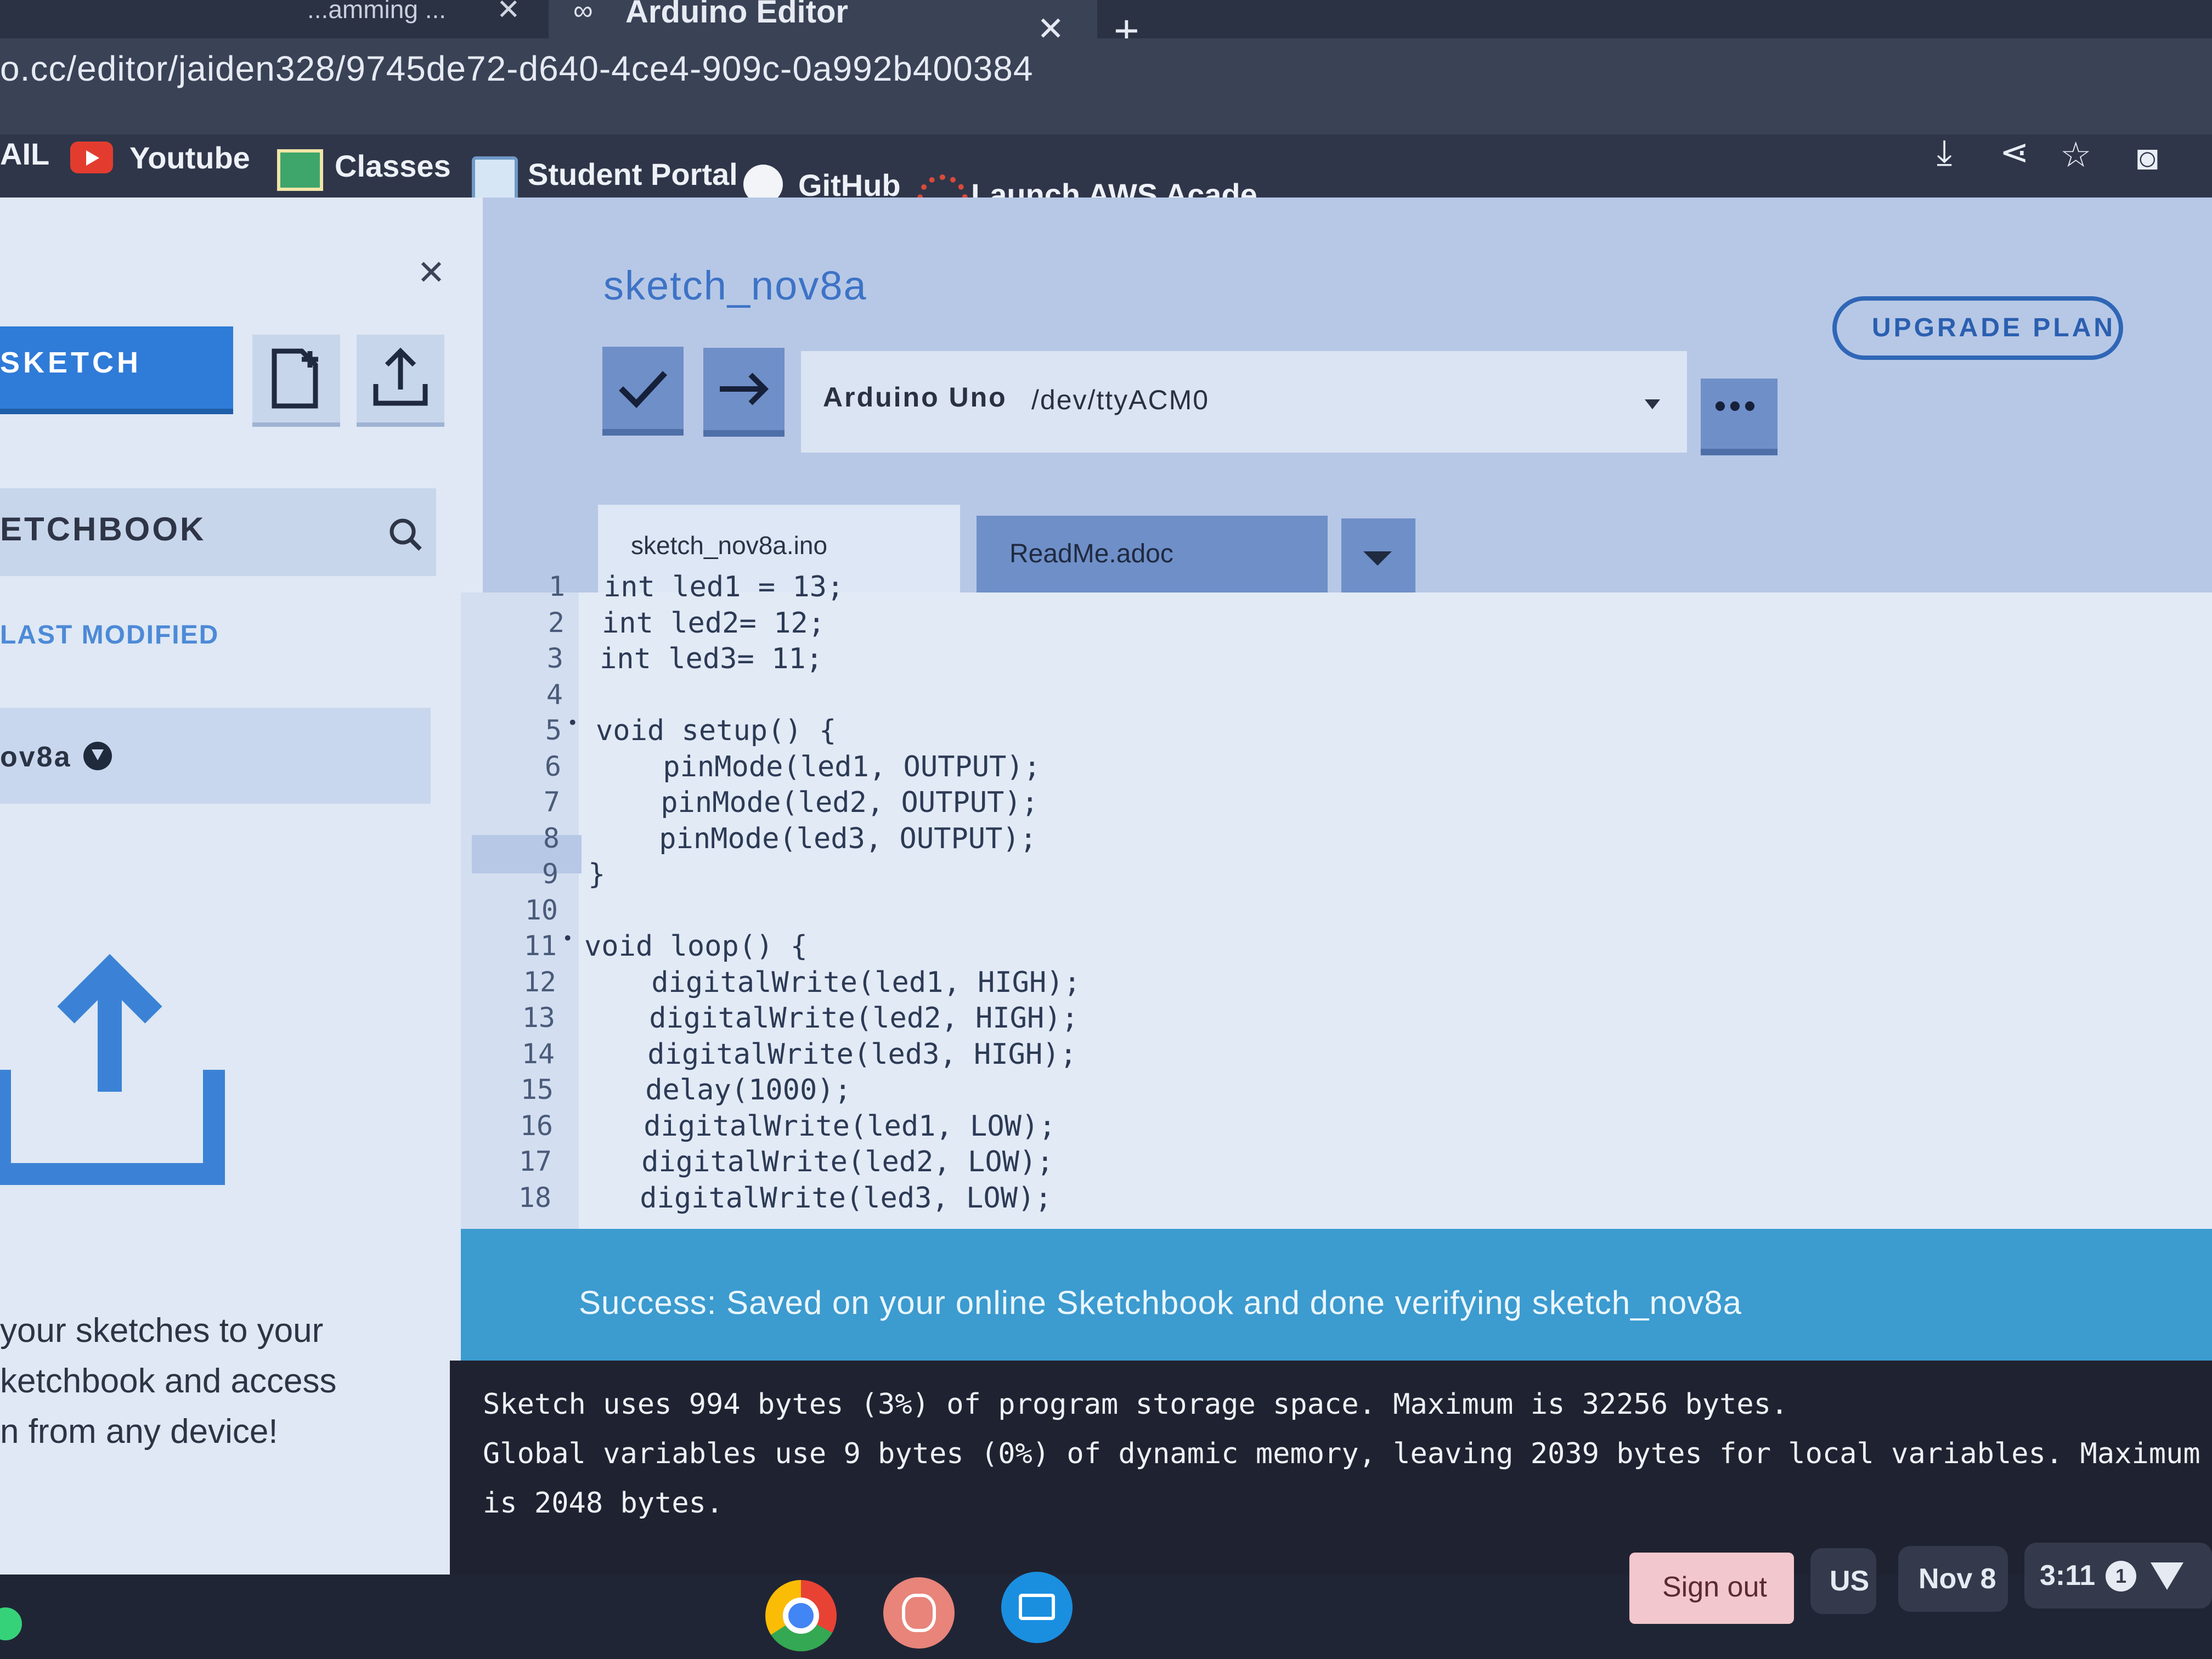 The height and width of the screenshot is (1659, 2212). I want to click on bookmark-mail: AIL, so click(24, 154).